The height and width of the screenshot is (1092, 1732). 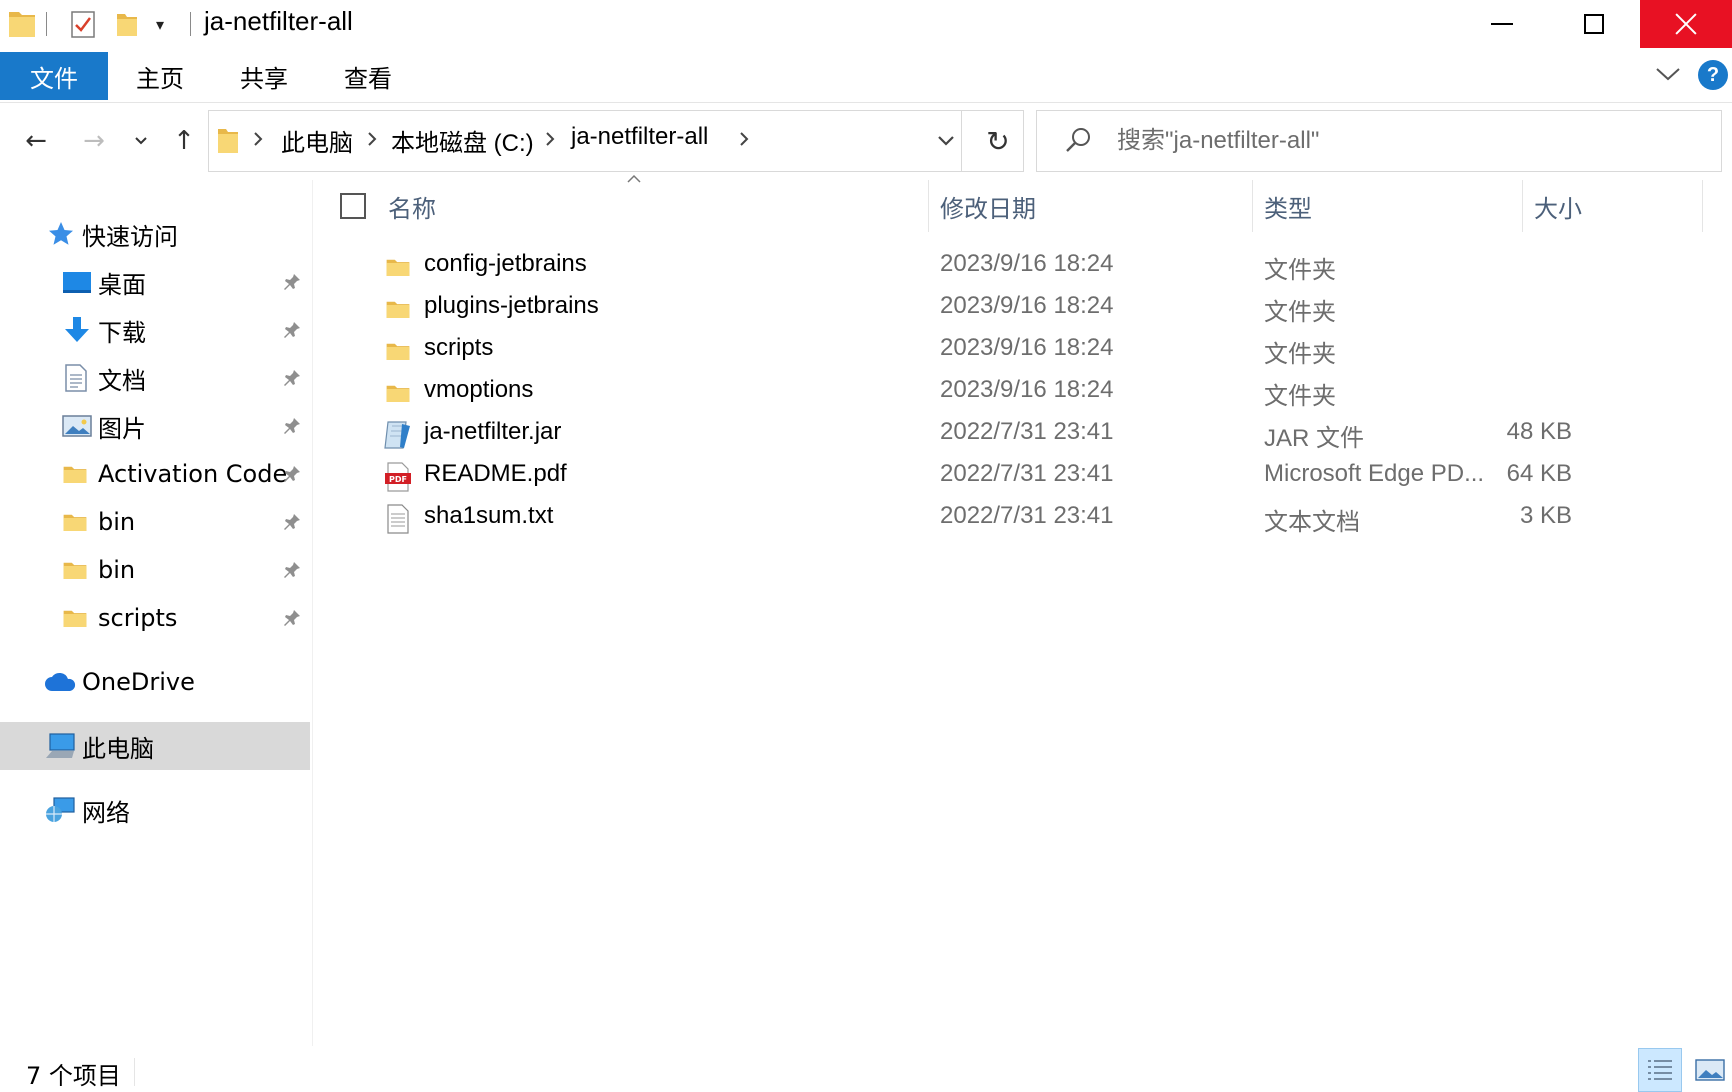 I want to click on file-name: scripts, so click(x=459, y=347).